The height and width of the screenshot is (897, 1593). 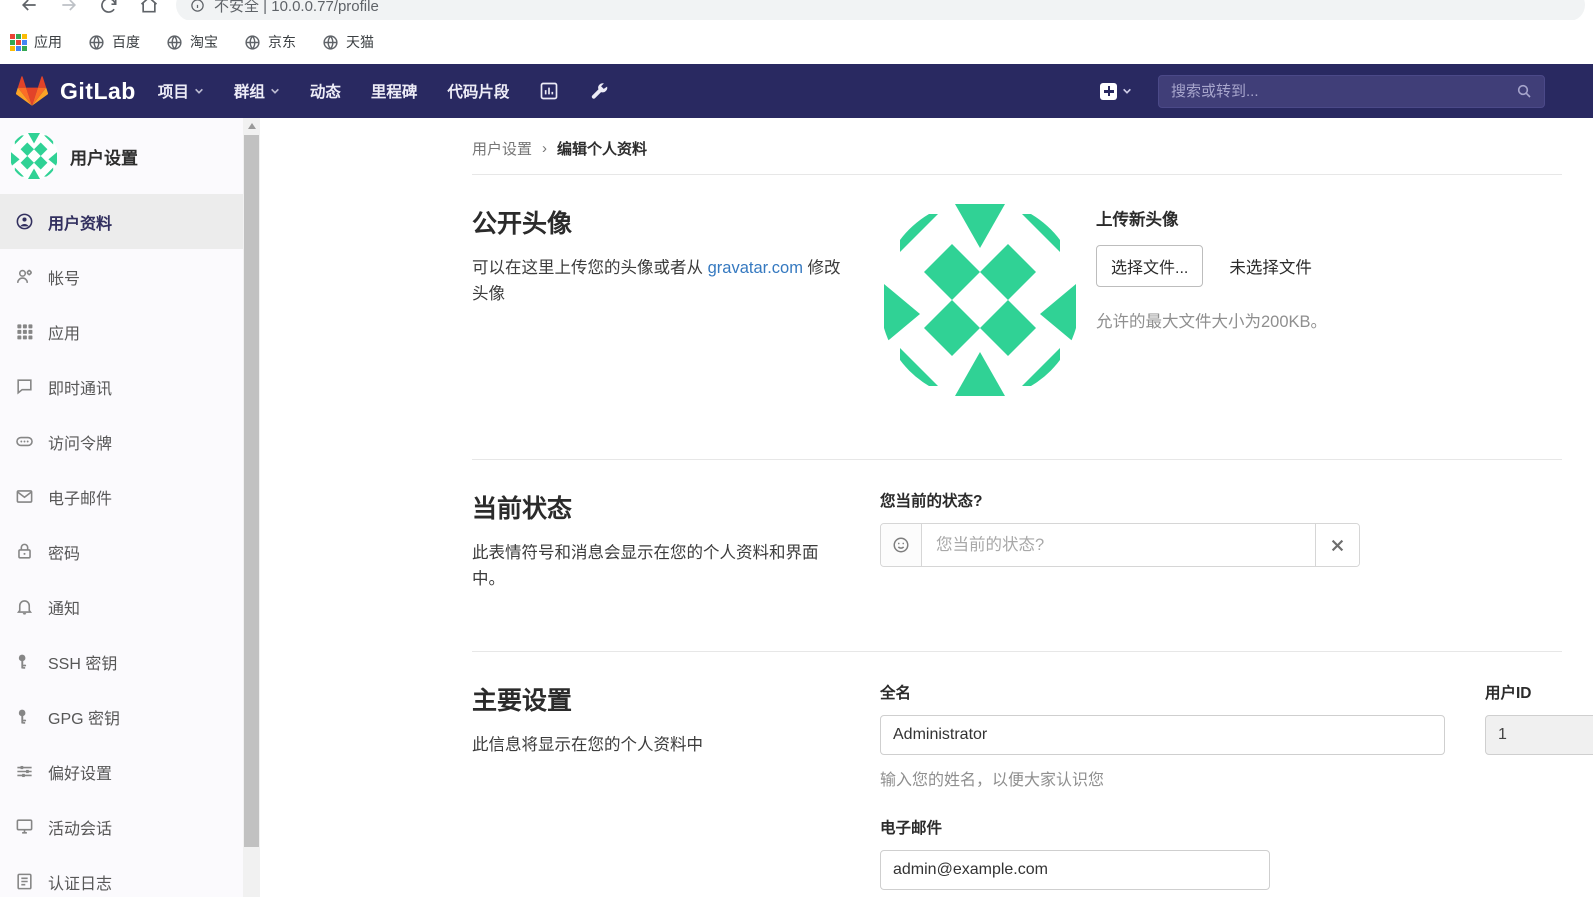 What do you see at coordinates (197, 6) in the screenshot?
I see `info-icon` at bounding box center [197, 6].